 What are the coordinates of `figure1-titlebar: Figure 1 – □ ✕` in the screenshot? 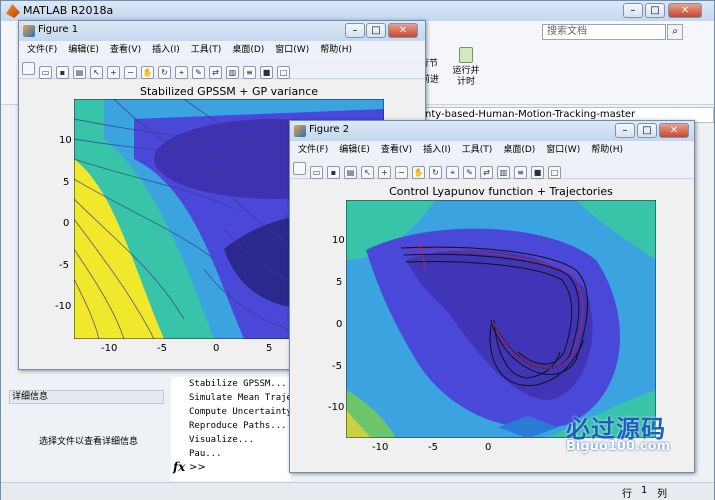 It's located at (222, 31).